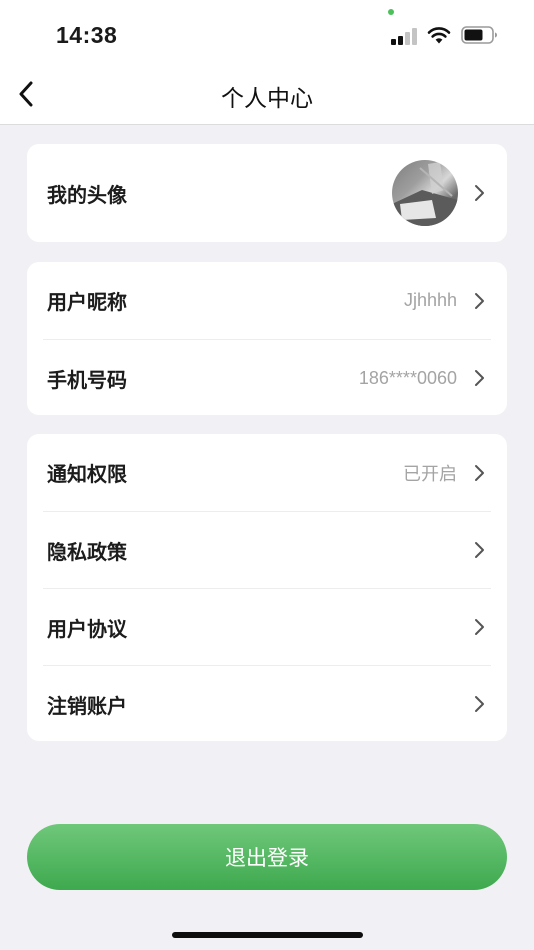 The width and height of the screenshot is (534, 950). Describe the element at coordinates (87, 474) in the screenshot. I see `notification-permission-label: 通知权限` at that location.